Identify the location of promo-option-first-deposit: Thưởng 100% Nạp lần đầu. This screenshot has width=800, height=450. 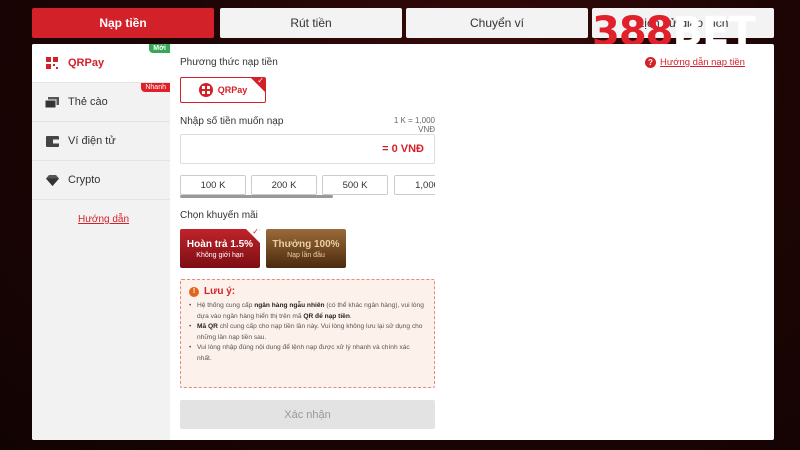
(306, 248).